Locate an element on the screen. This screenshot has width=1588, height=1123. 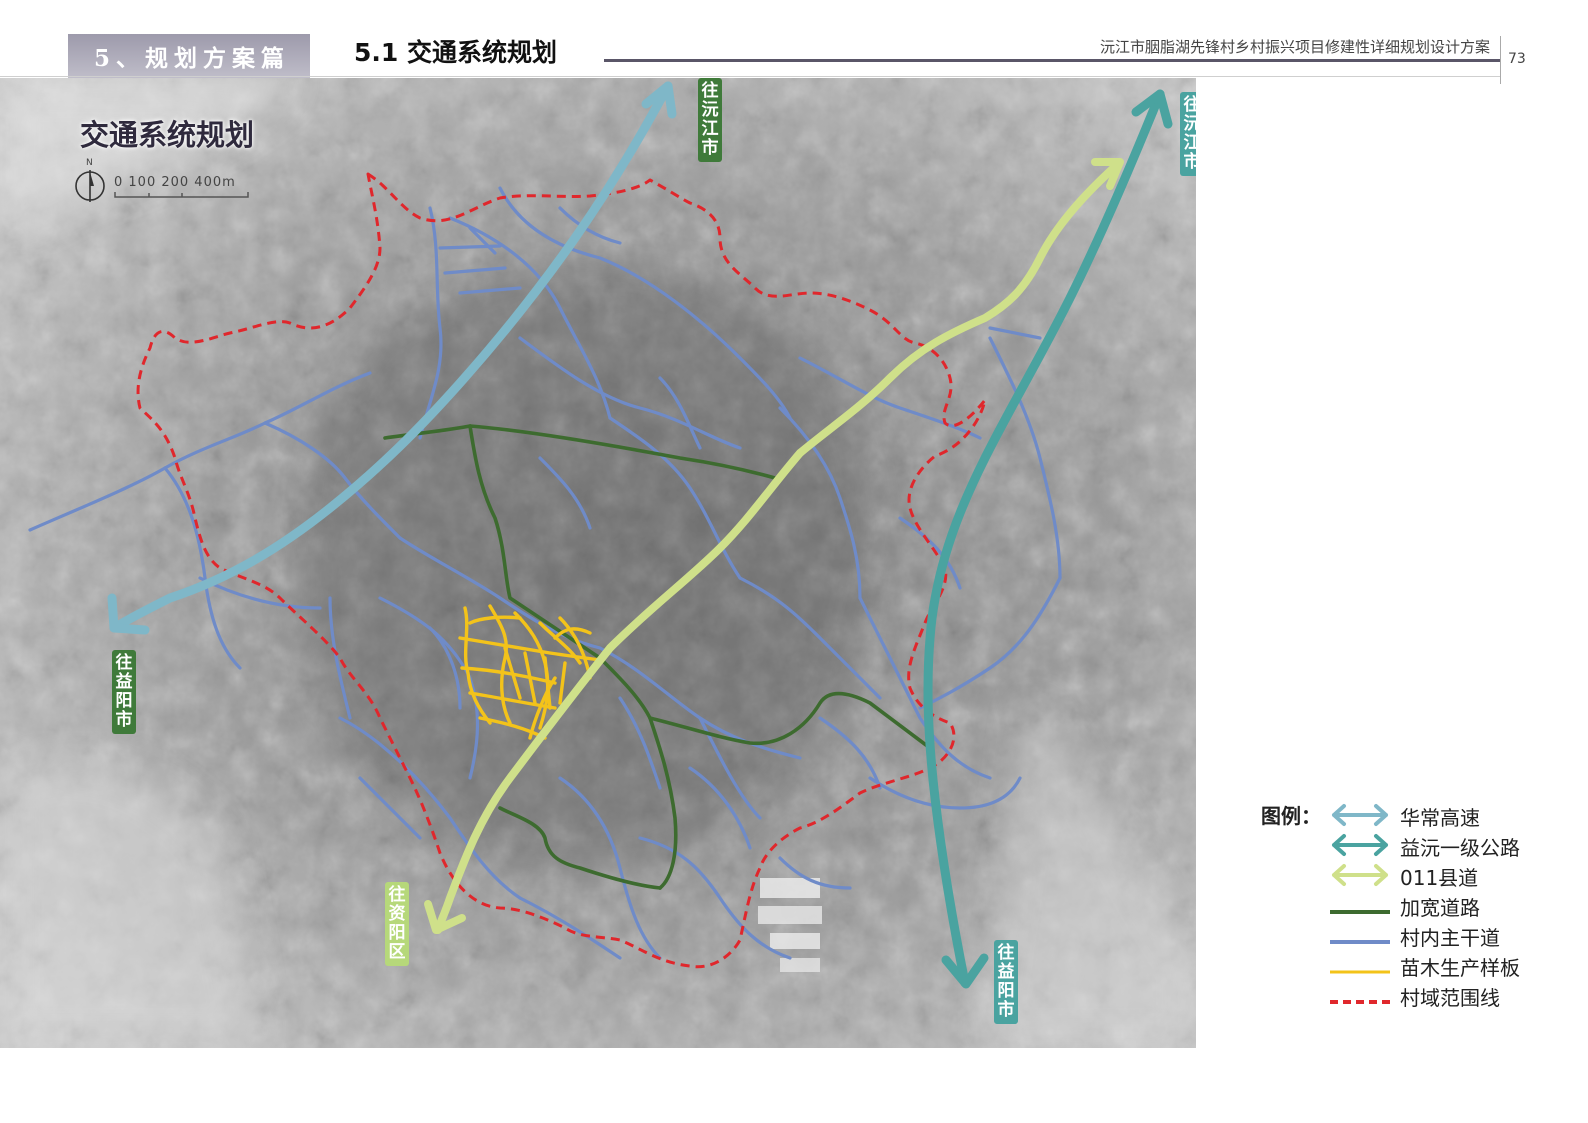
legend-label: 加宽道路 is located at coordinates (1440, 908).